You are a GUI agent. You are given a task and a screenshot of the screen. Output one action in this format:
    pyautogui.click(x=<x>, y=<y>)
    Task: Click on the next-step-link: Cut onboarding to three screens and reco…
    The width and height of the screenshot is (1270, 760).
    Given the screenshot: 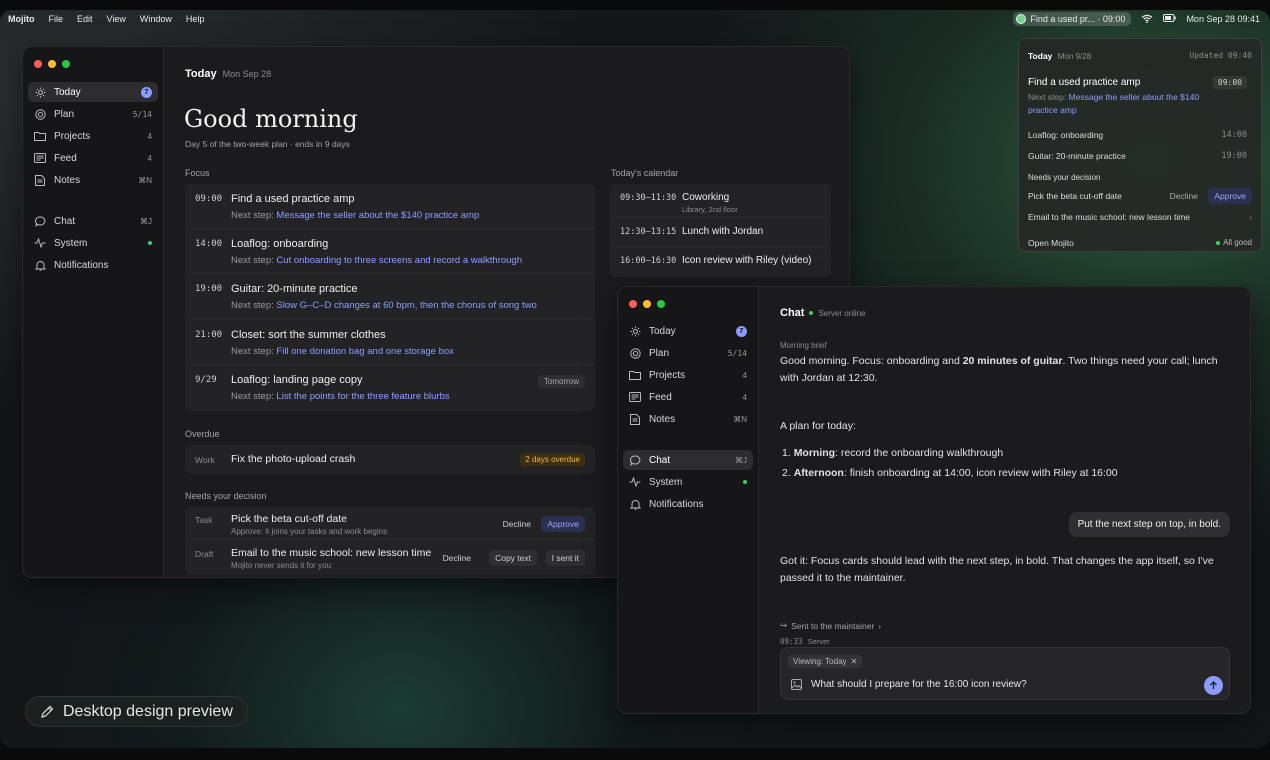 What is the action you would take?
    pyautogui.click(x=399, y=260)
    